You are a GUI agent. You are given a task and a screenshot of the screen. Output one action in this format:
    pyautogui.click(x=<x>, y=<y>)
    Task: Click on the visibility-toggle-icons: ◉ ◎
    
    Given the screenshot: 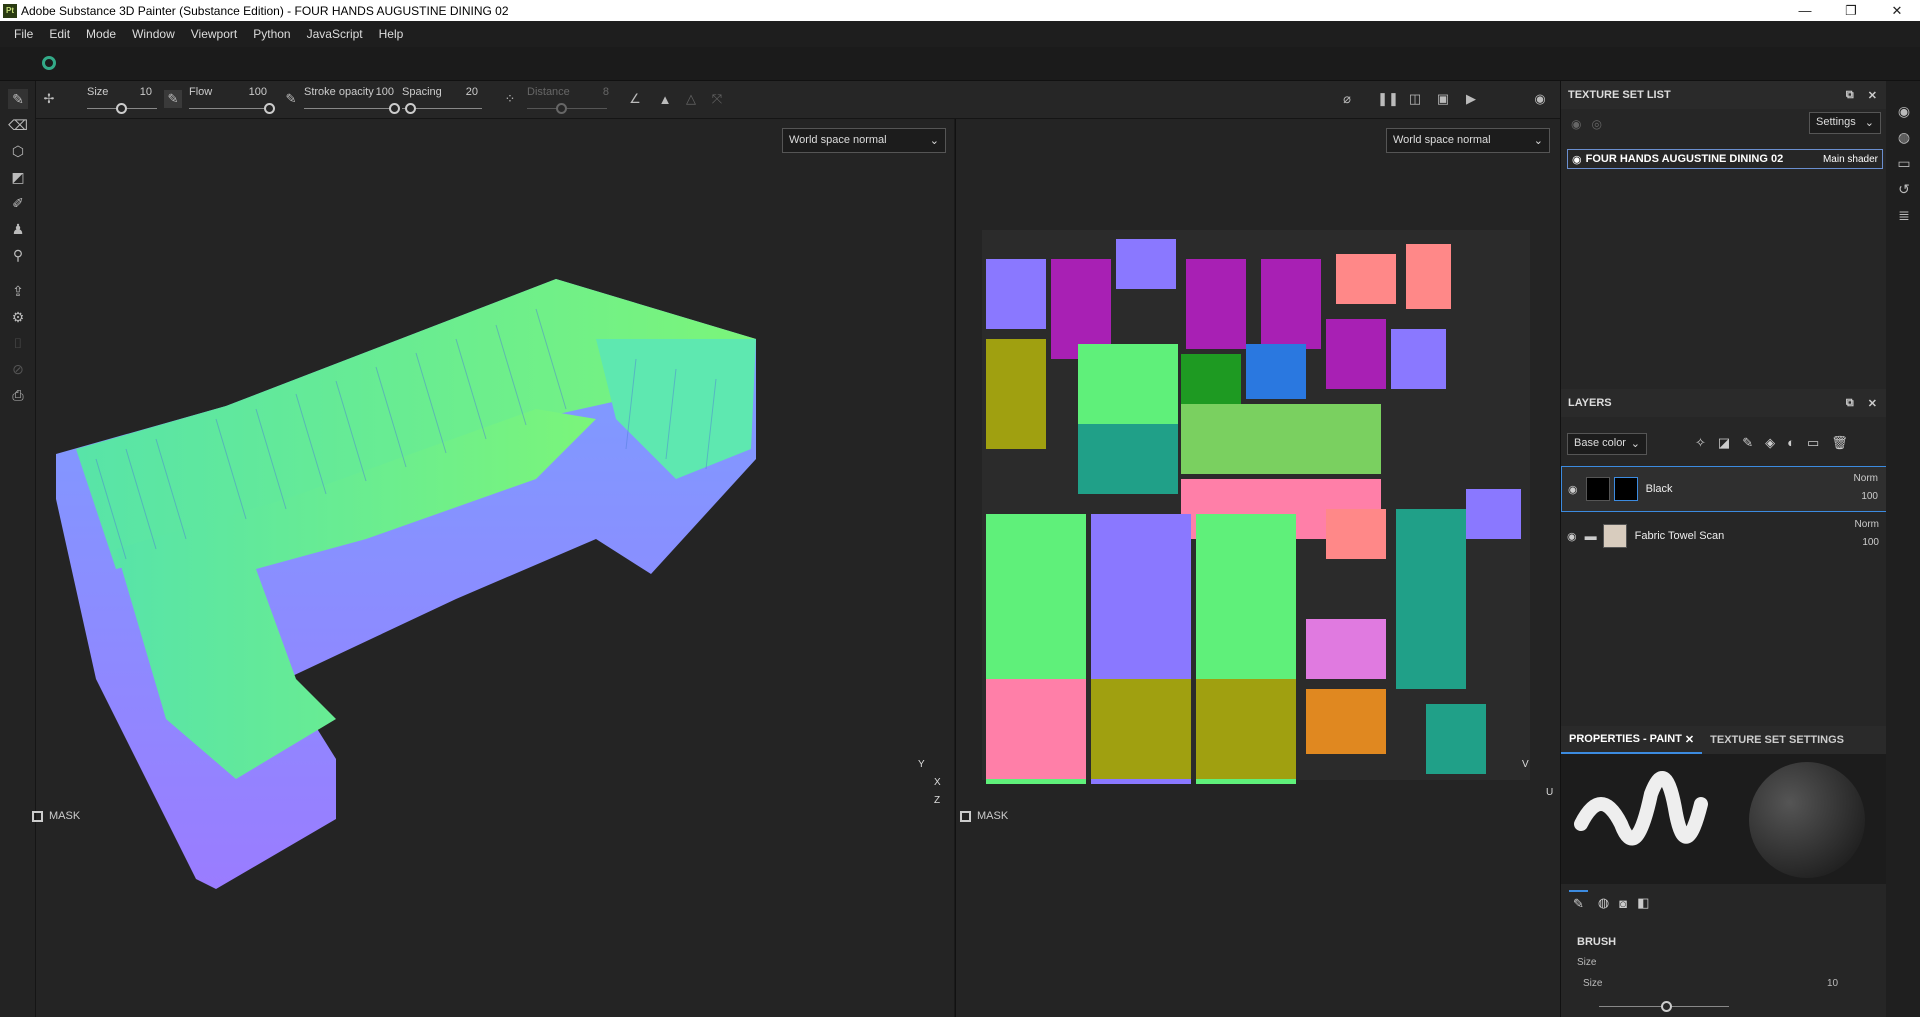 What is the action you would take?
    pyautogui.click(x=1586, y=124)
    